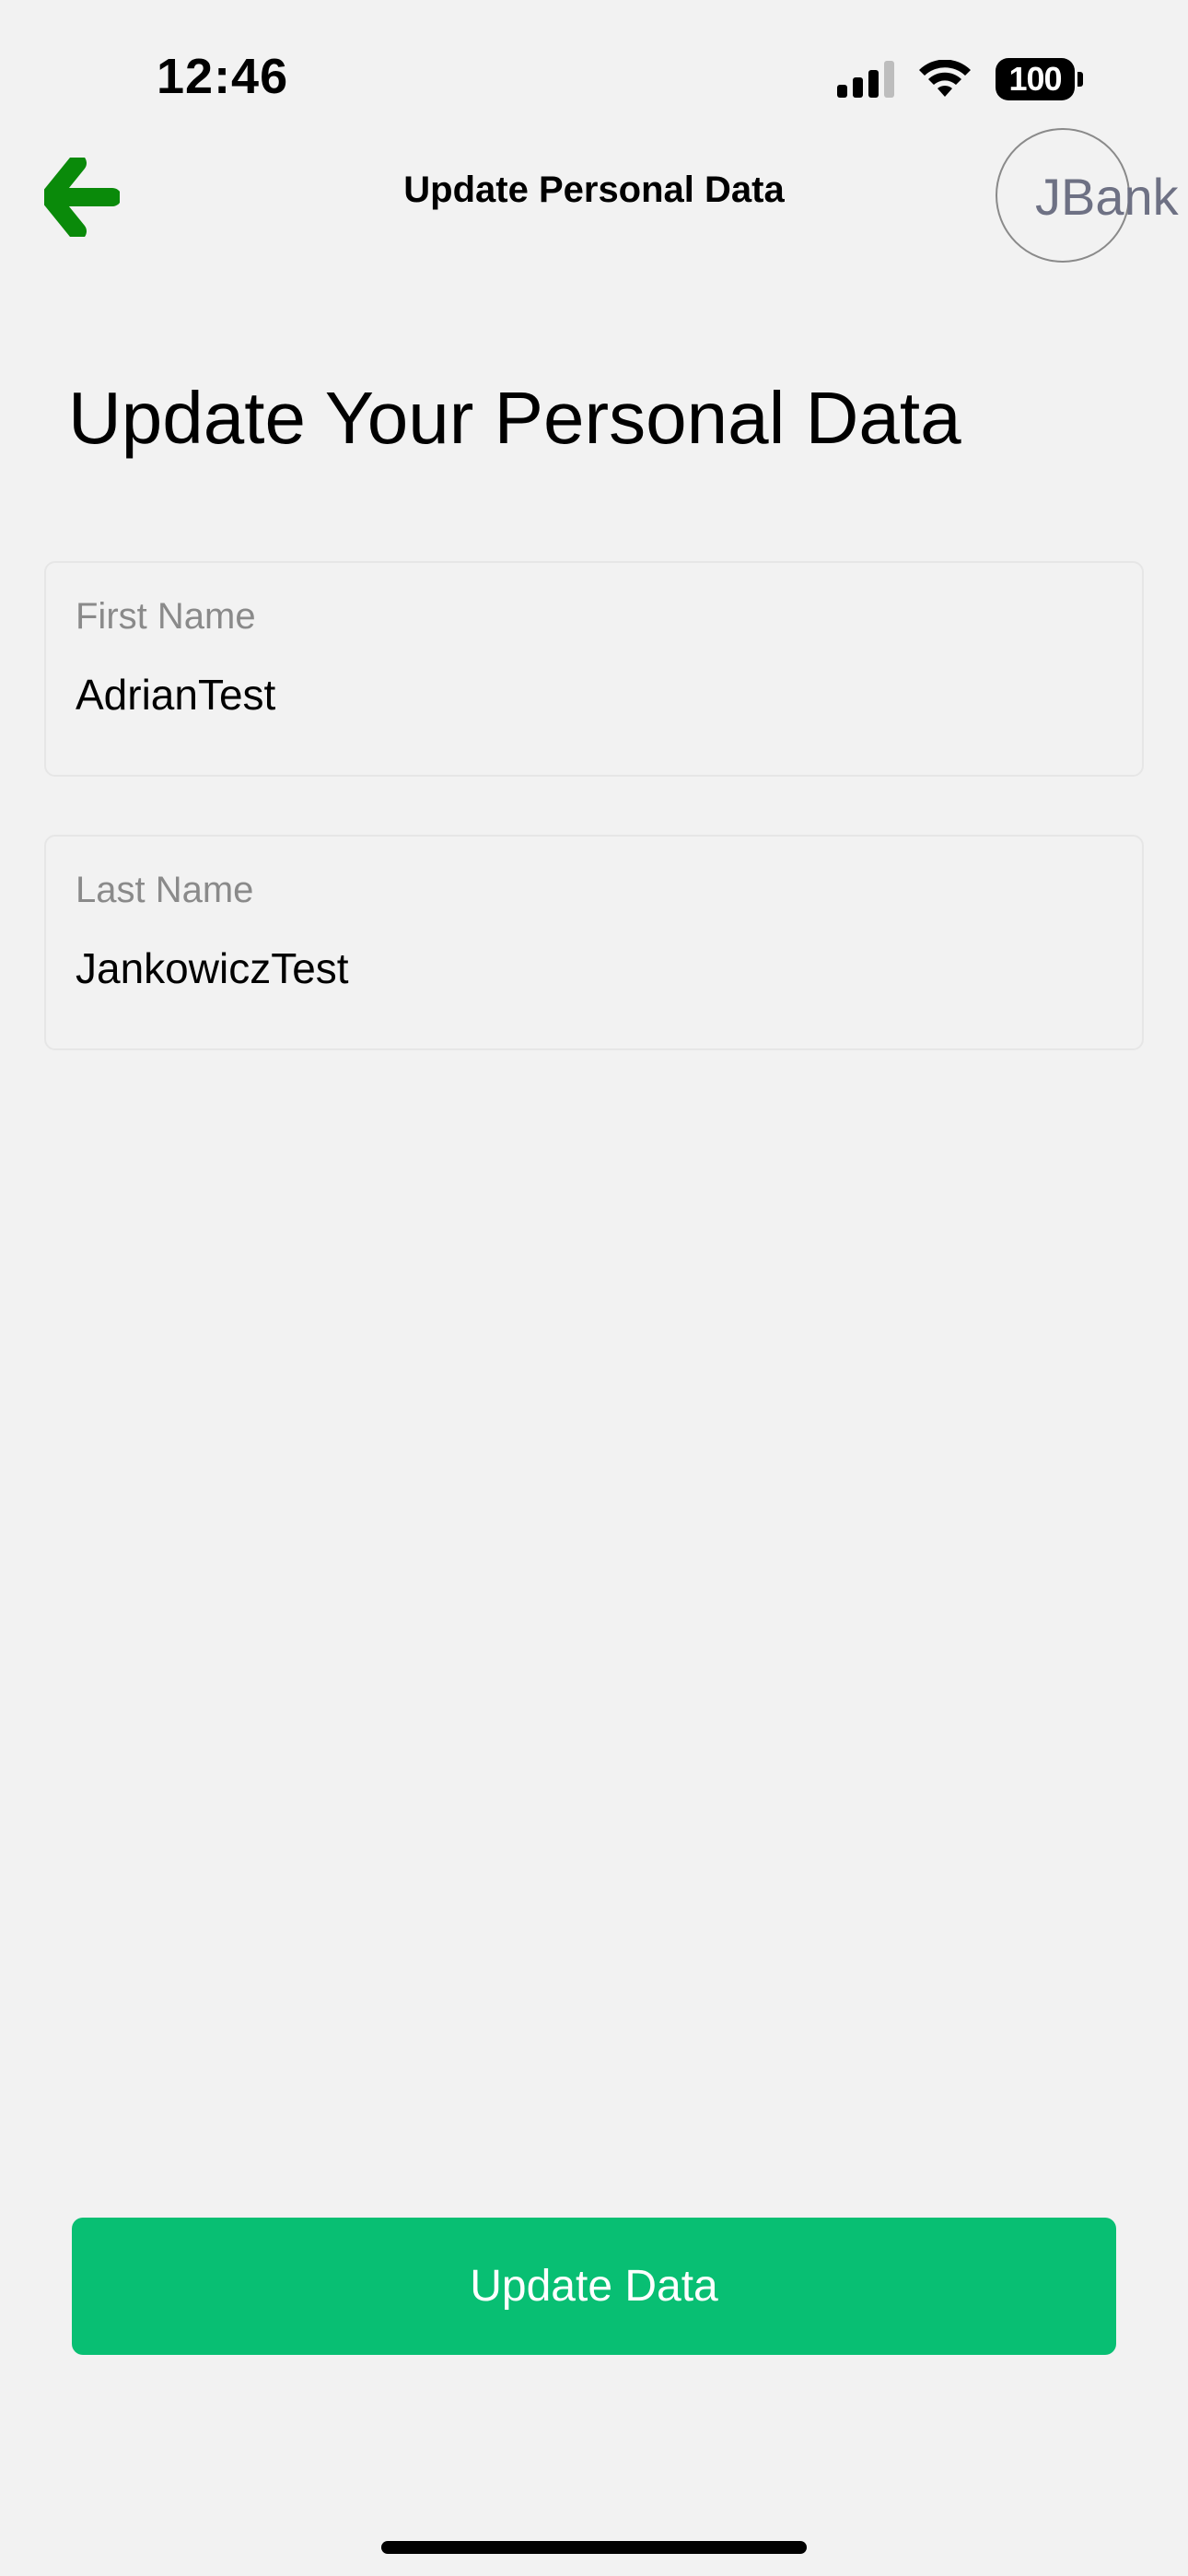 The width and height of the screenshot is (1188, 2576). Describe the element at coordinates (1035, 79) in the screenshot. I see `battery-level: 100` at that location.